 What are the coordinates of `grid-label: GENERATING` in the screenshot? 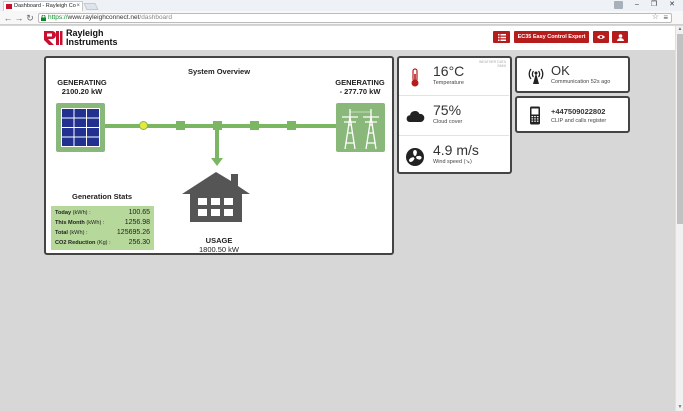 It's located at (360, 82).